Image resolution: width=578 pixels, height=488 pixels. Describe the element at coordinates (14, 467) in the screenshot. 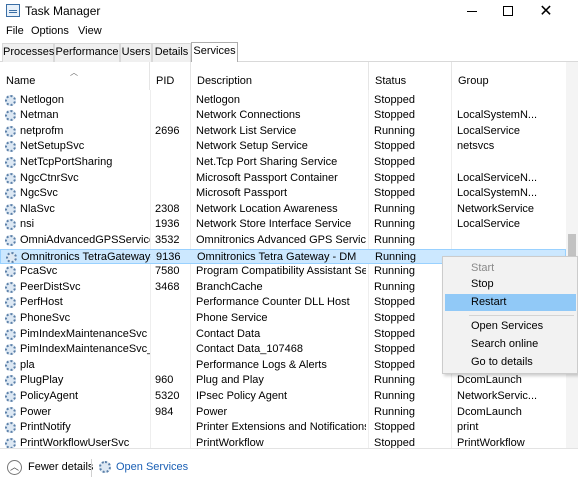

I see `chevron-up-icon: ︿` at that location.